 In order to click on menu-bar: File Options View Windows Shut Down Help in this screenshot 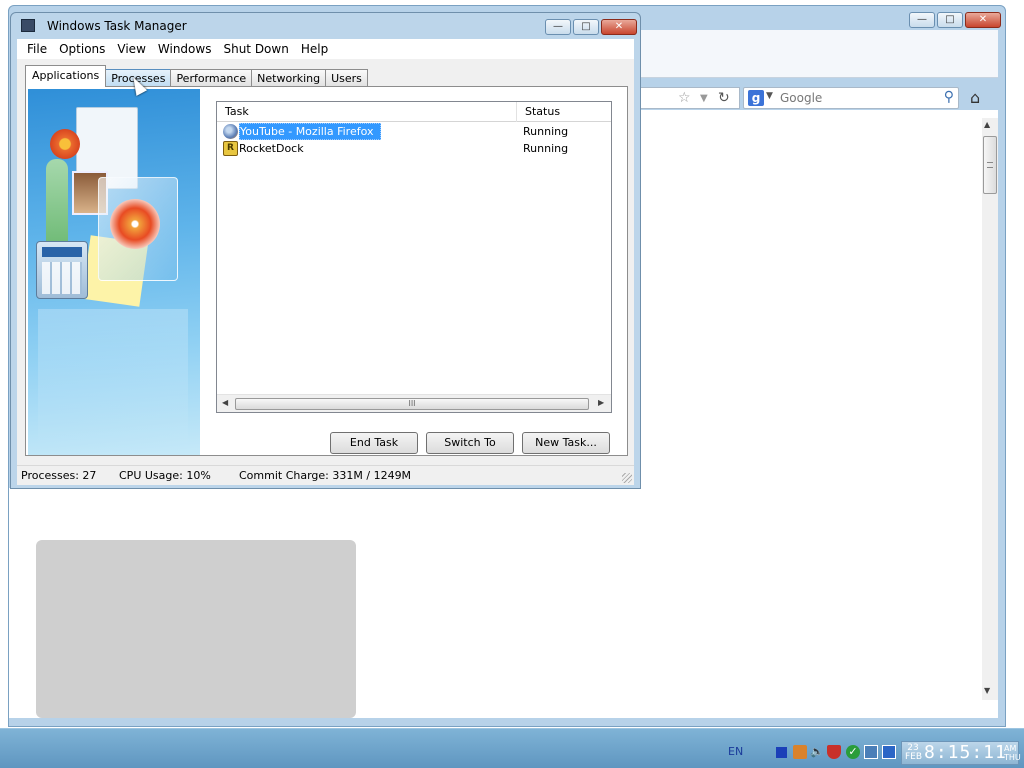, I will do `click(325, 49)`.